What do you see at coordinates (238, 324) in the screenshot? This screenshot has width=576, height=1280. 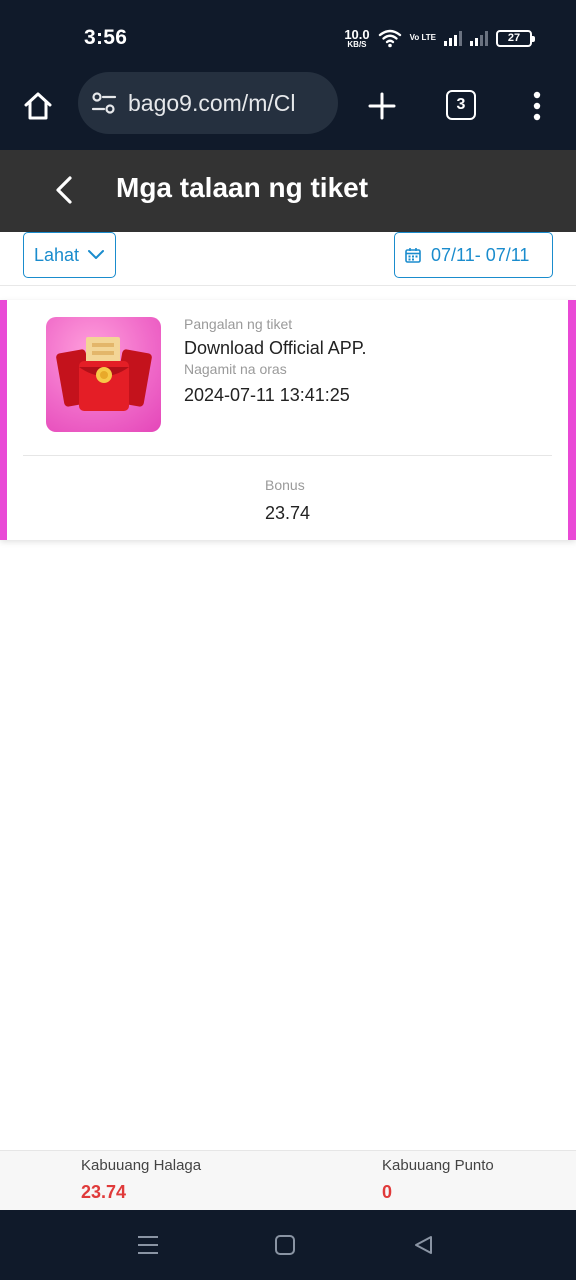 I see `ticket-name-label: Pangalan ng tiket` at bounding box center [238, 324].